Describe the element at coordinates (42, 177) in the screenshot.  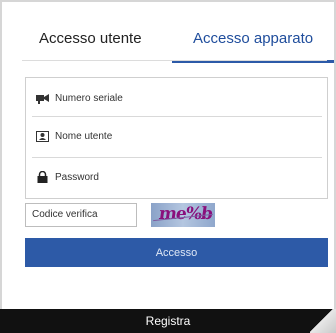
I see `lock-icon` at that location.